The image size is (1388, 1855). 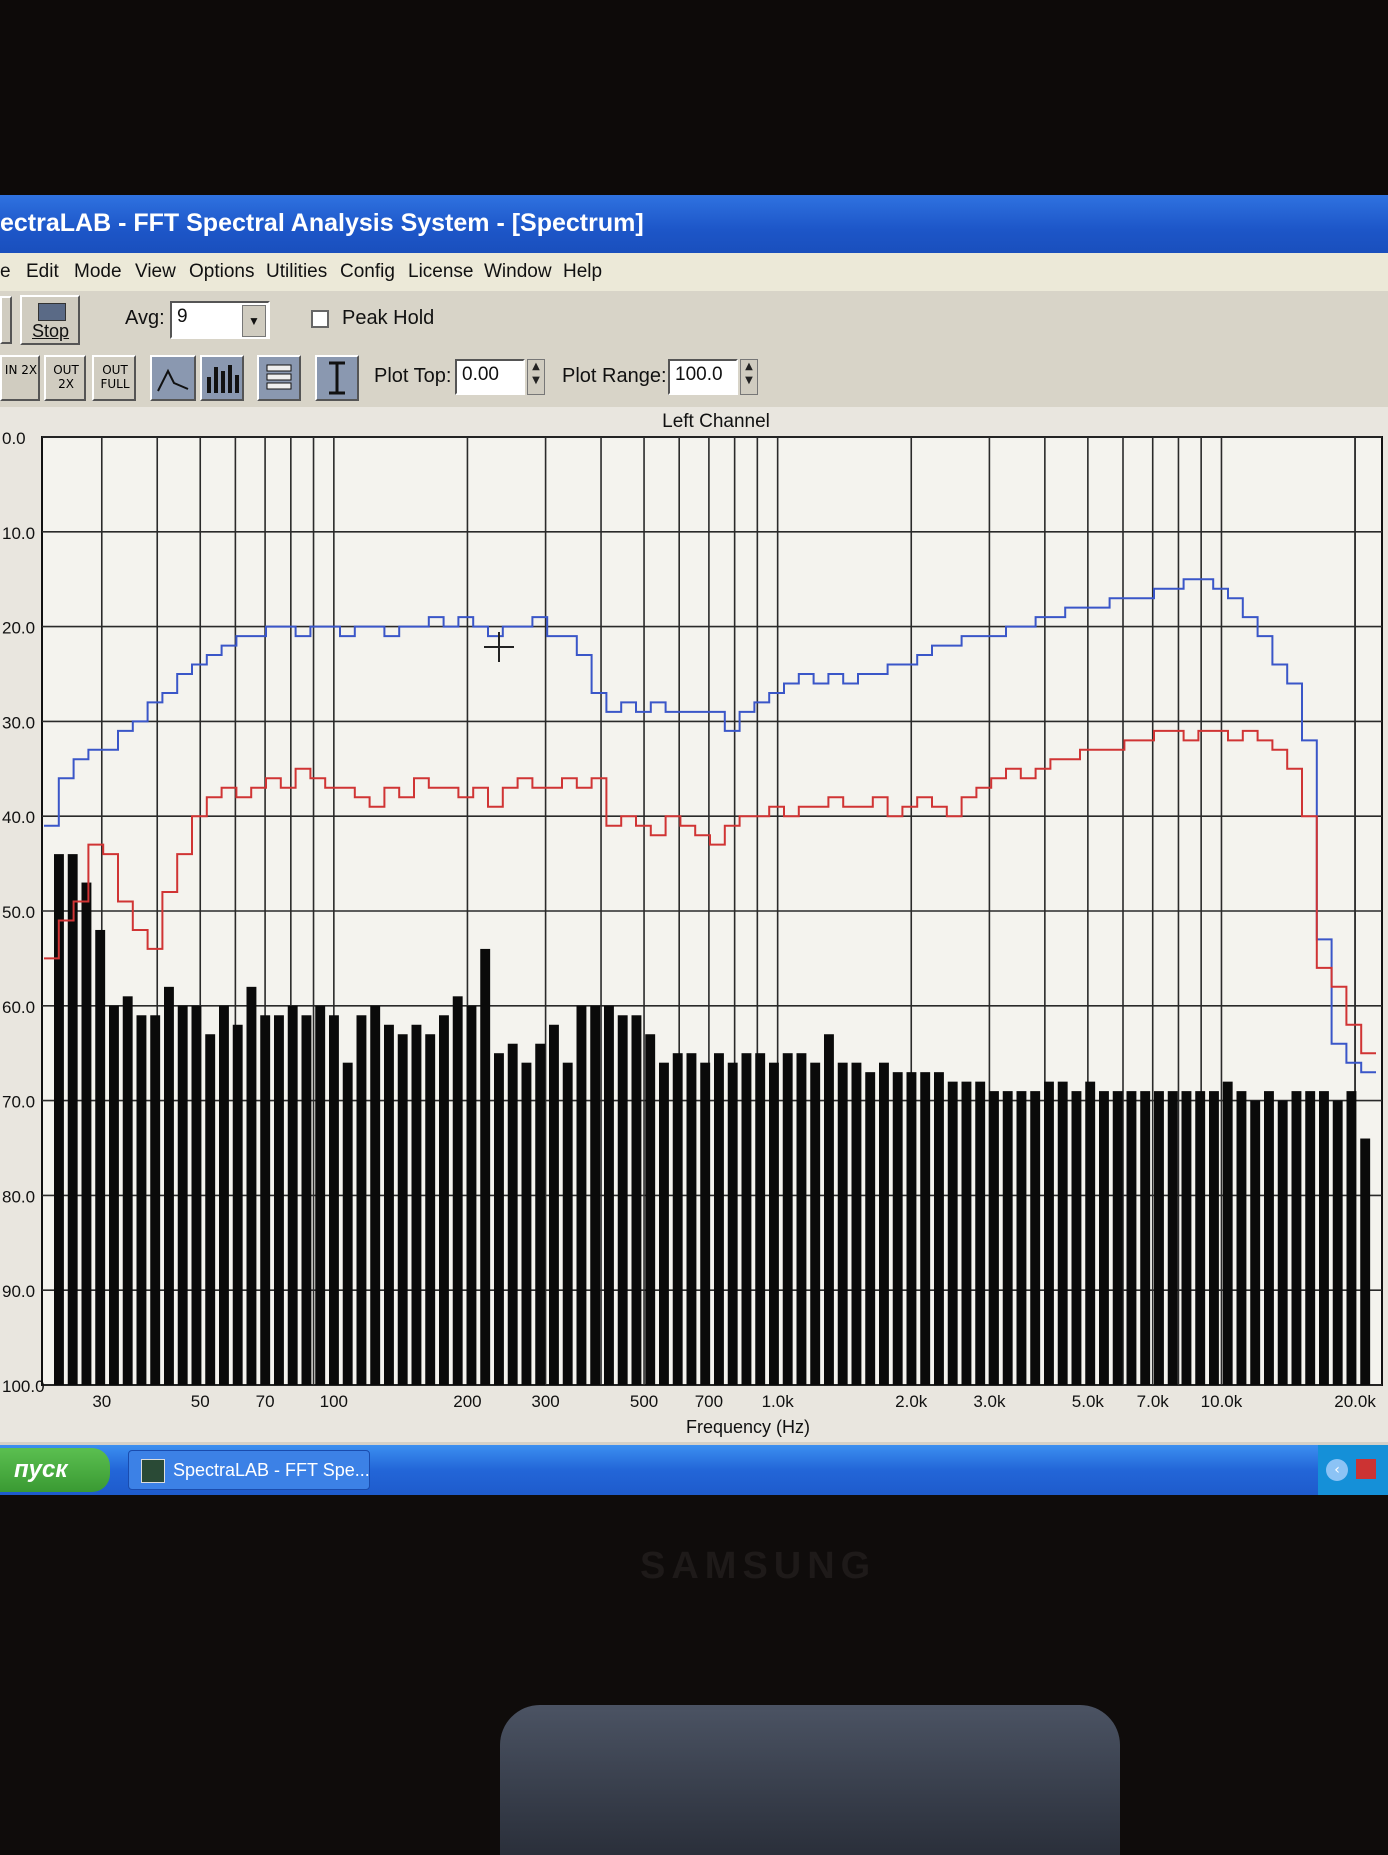 I want to click on plot-range-spinner: ▲ ▼, so click(x=749, y=377).